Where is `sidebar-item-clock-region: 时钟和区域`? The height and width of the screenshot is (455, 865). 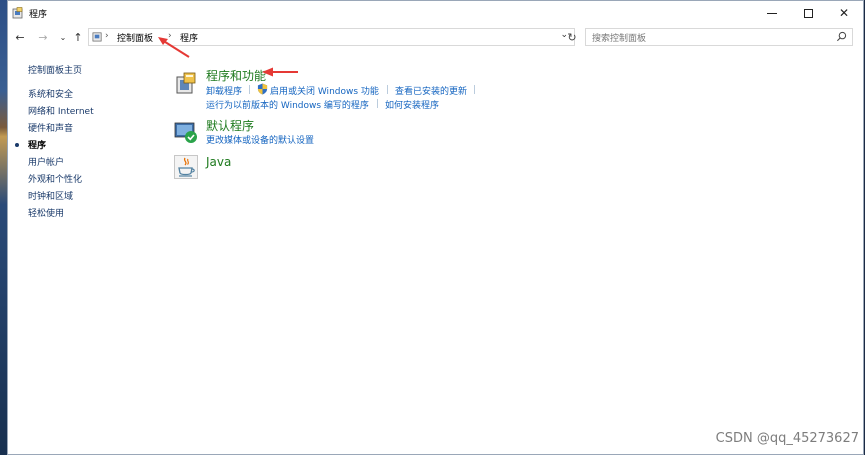 sidebar-item-clock-region: 时钟和区域 is located at coordinates (50, 195).